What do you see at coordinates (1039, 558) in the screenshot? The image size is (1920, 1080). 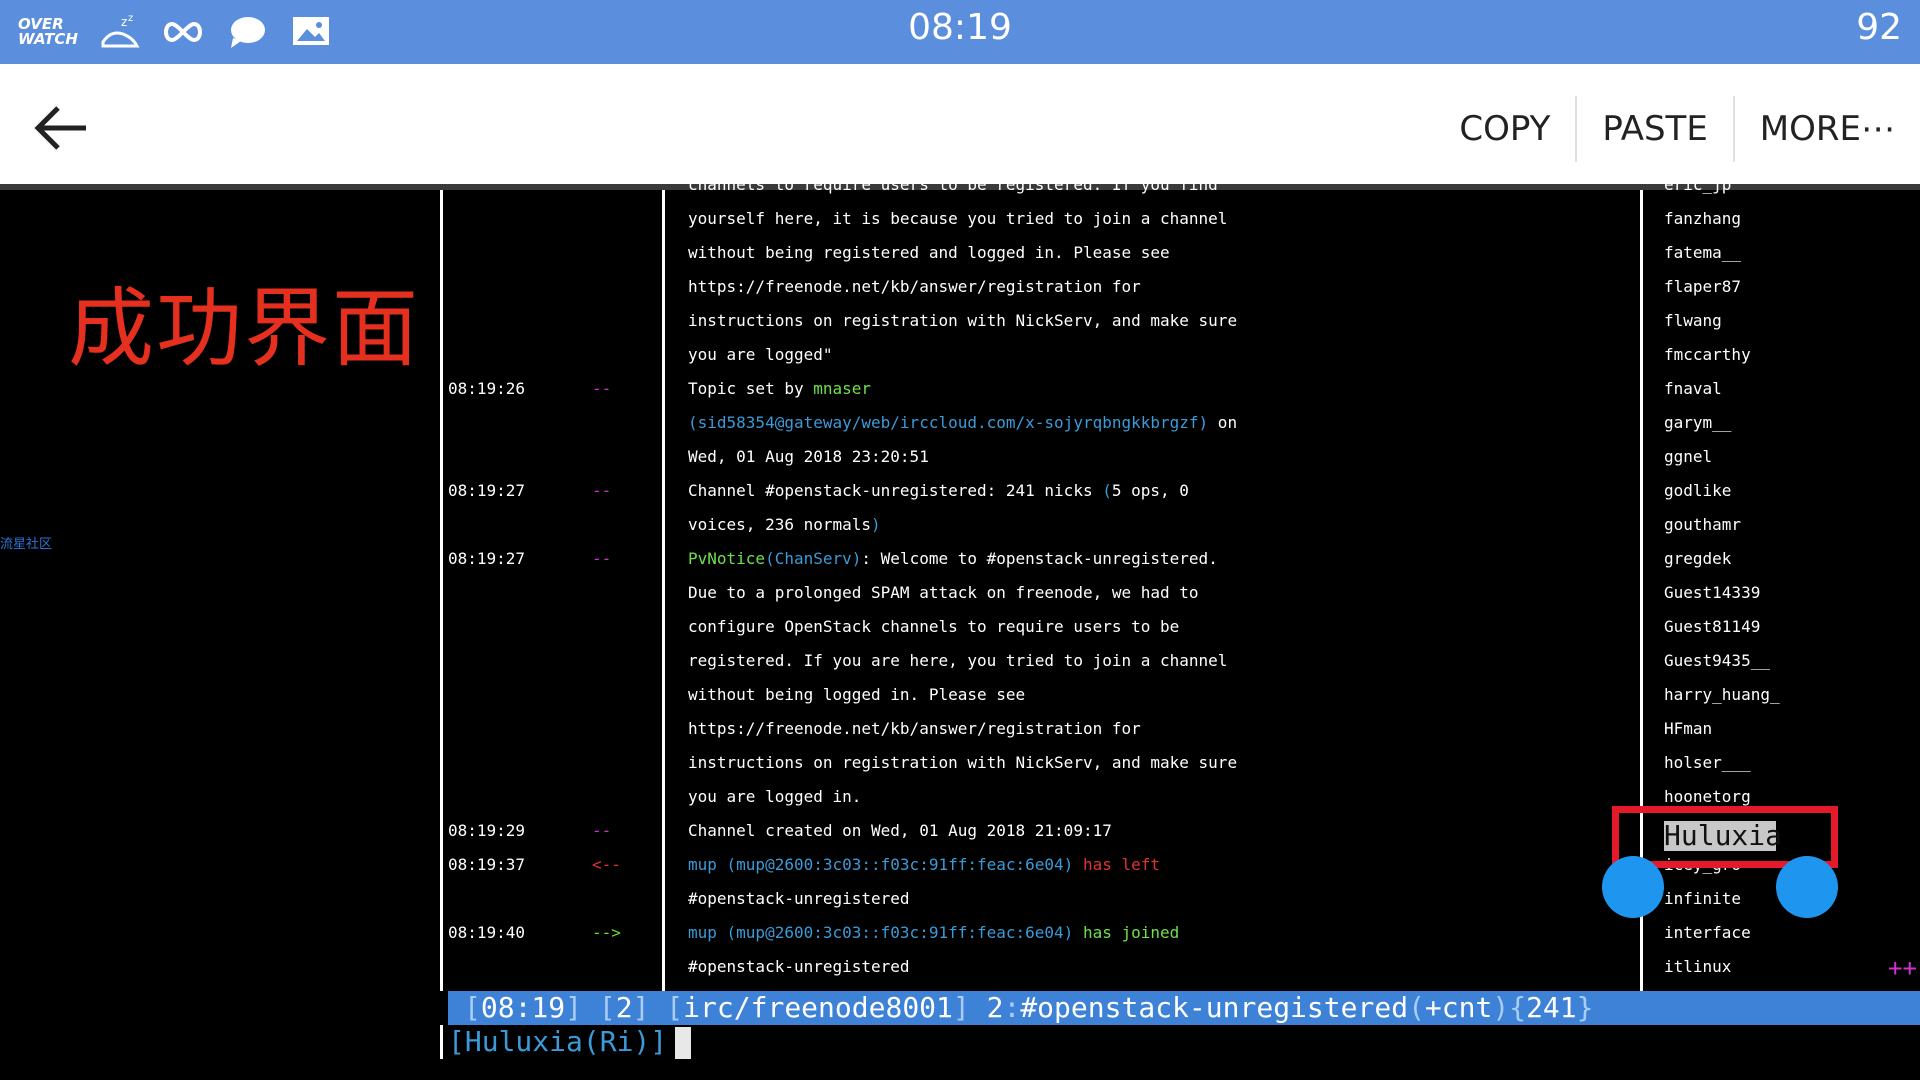 I see `message-segment: : Welcome to #openstack-unregistered.` at bounding box center [1039, 558].